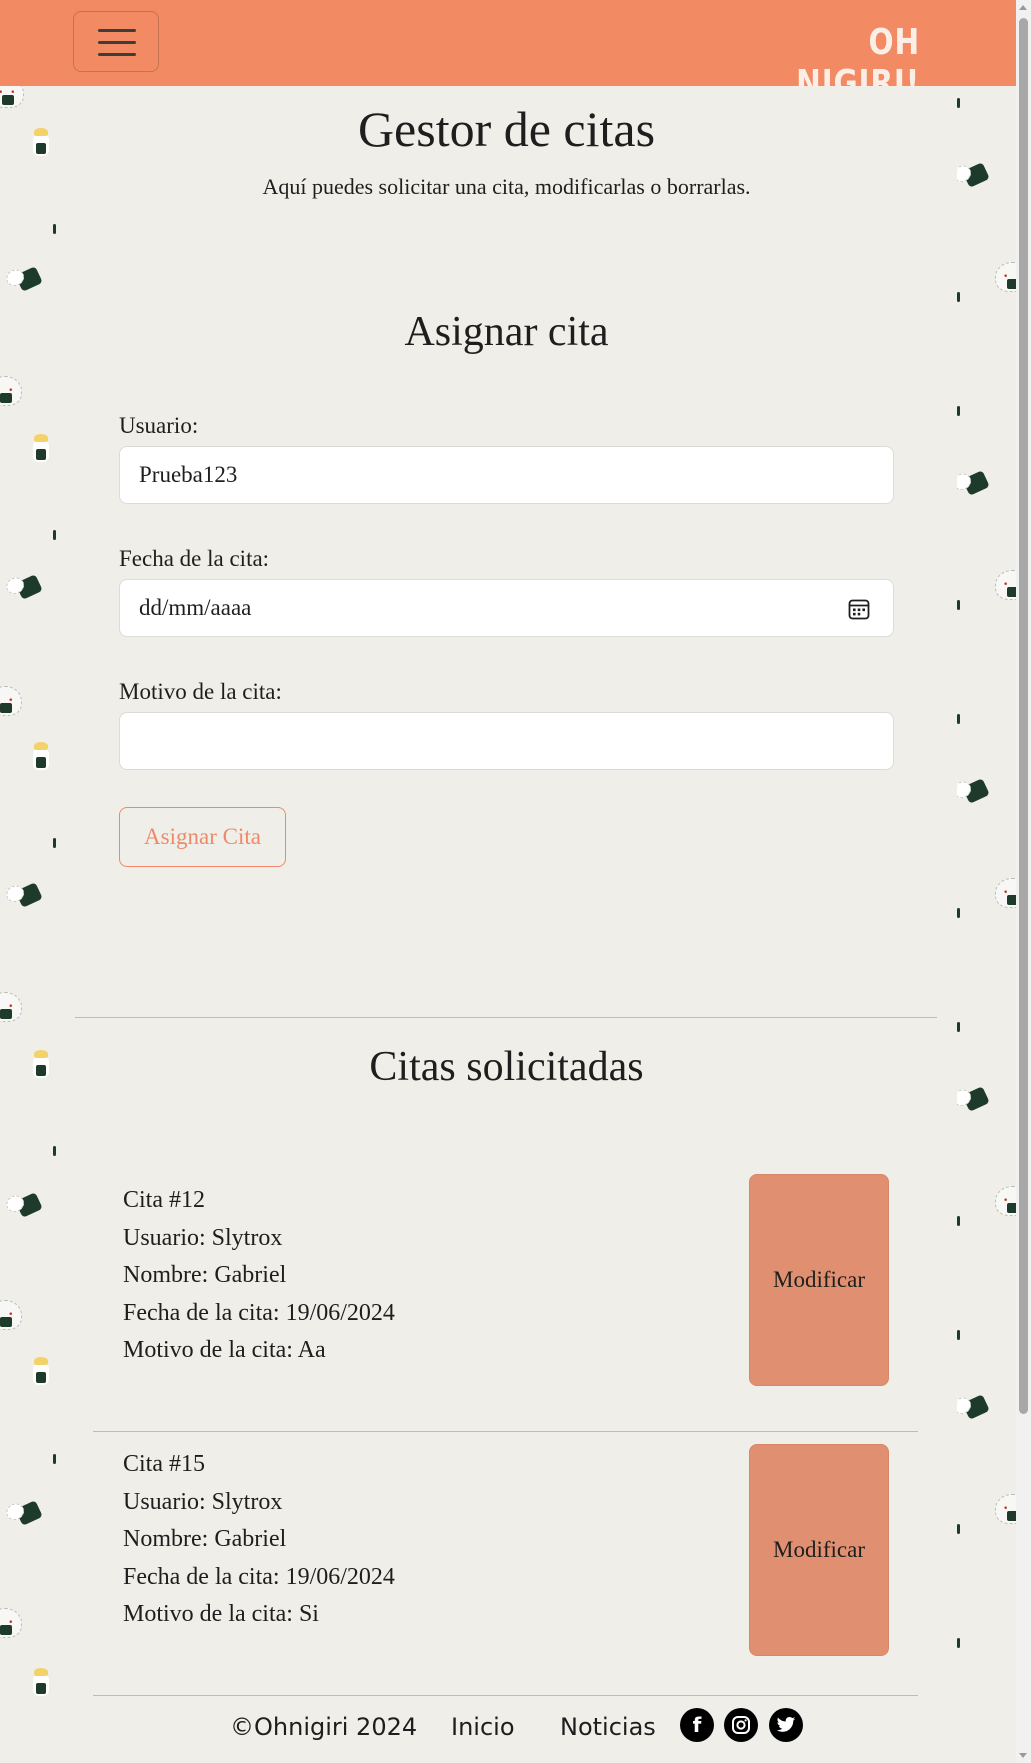  Describe the element at coordinates (506, 1017) in the screenshot. I see `section-divider` at that location.